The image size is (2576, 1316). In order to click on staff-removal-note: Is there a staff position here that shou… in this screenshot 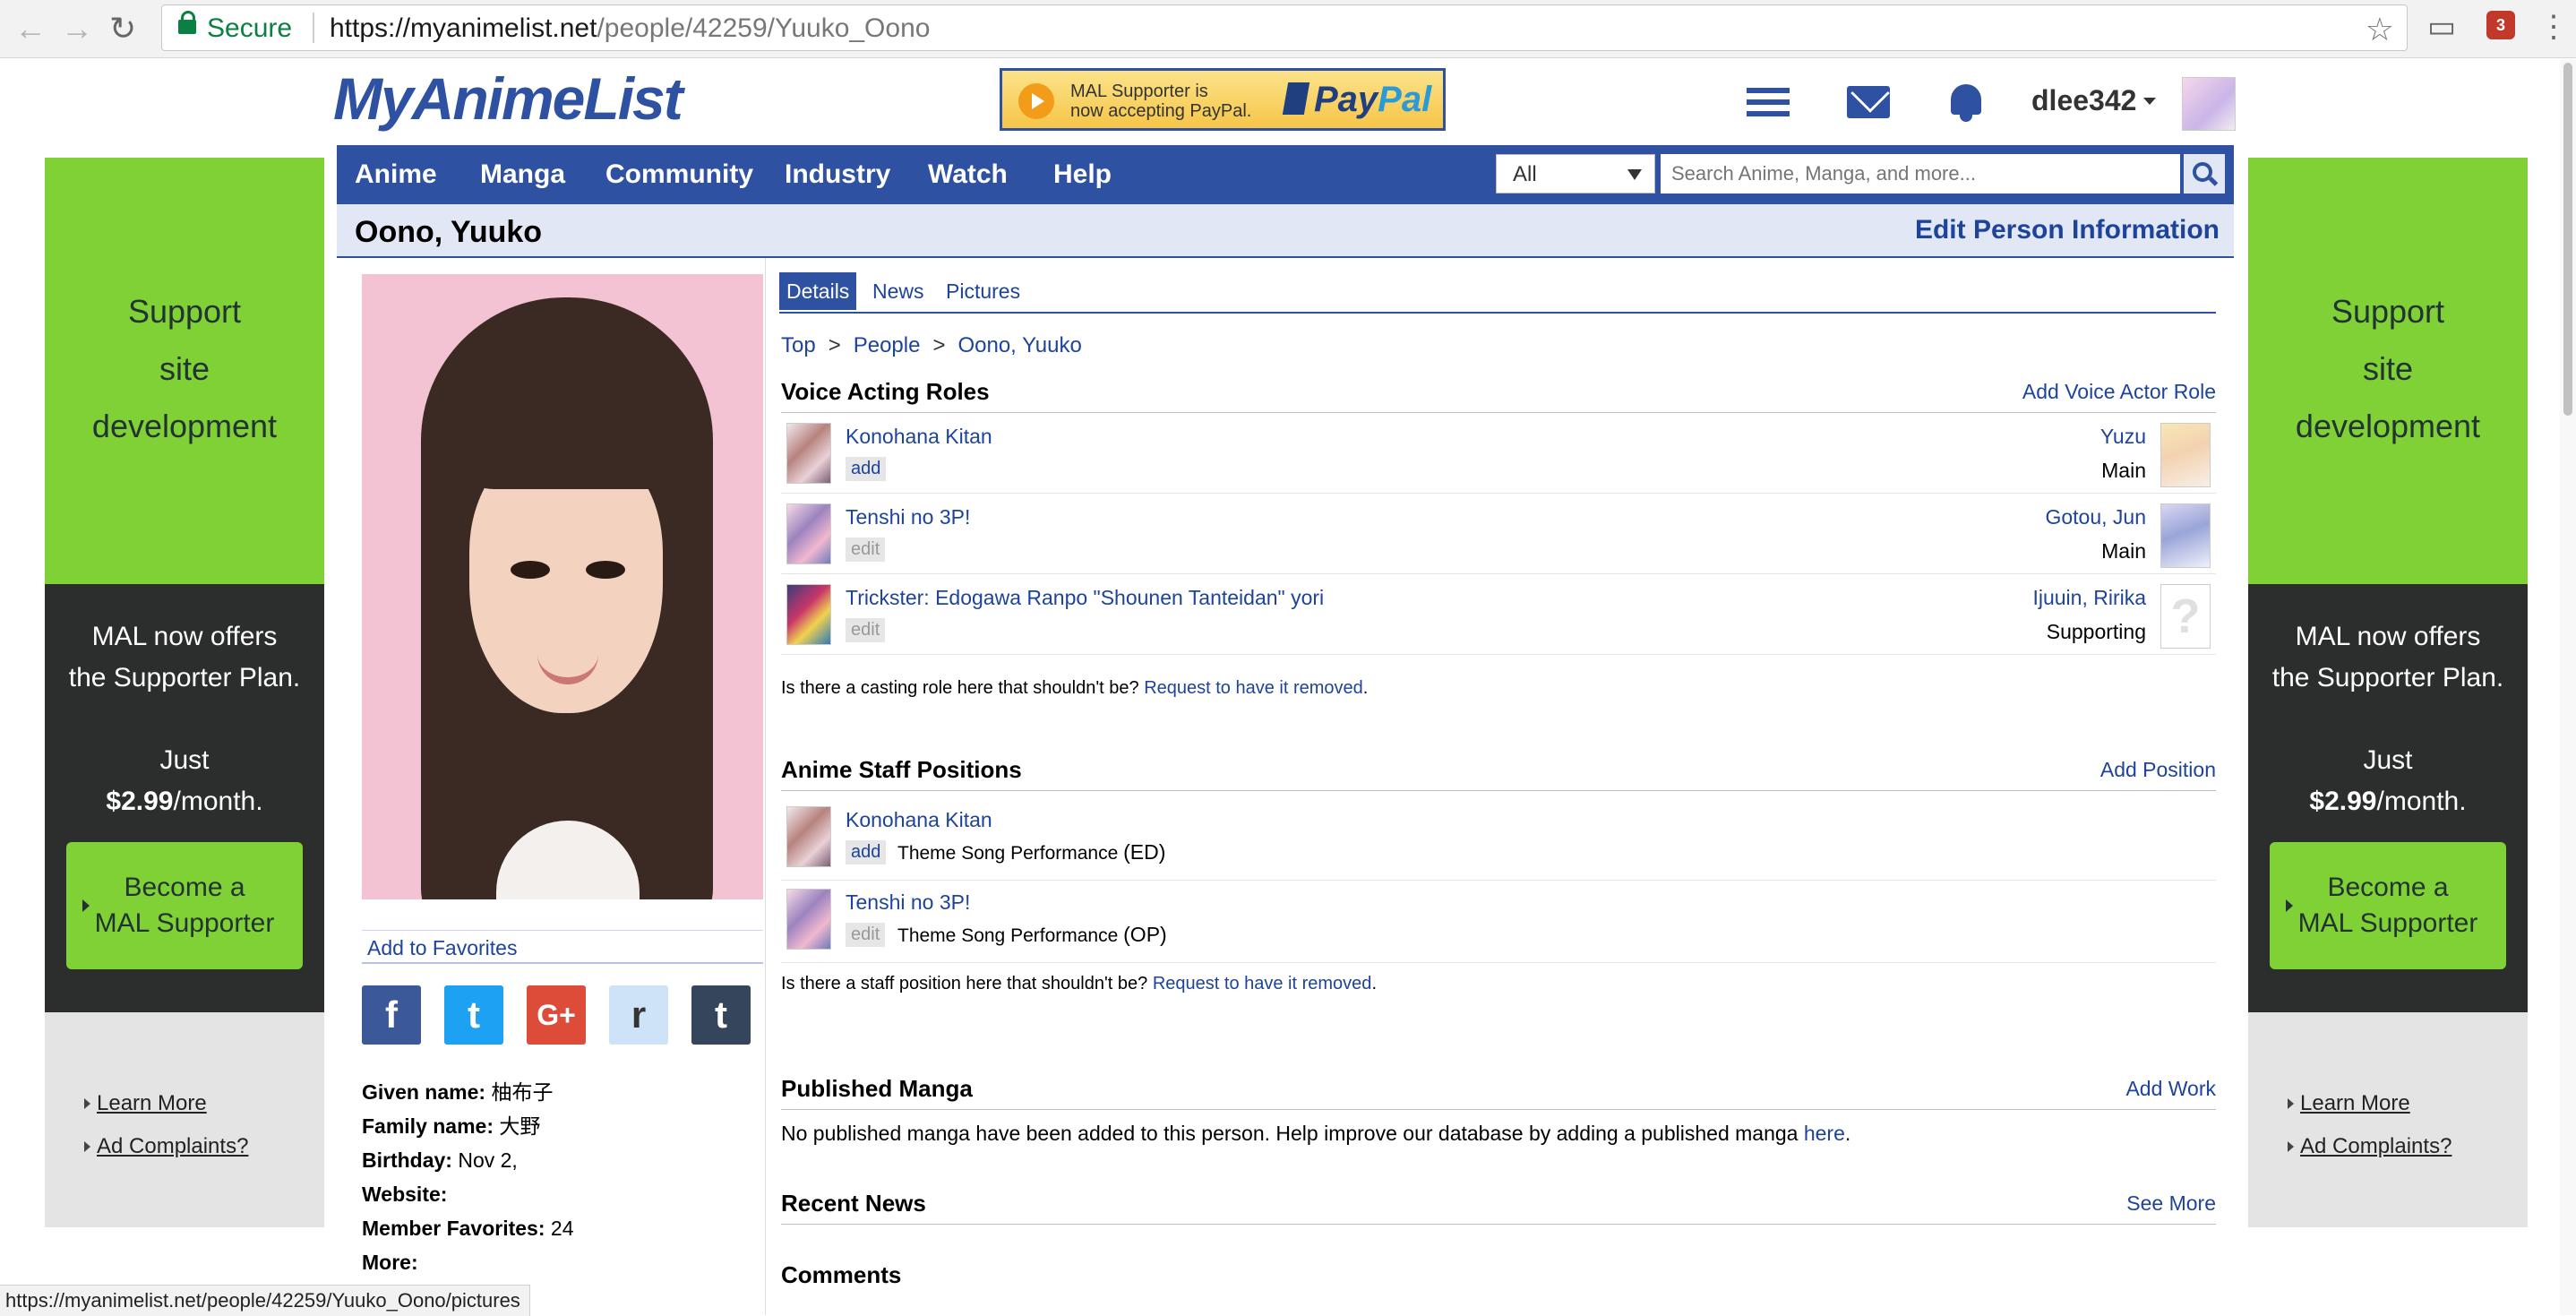, I will do `click(1079, 984)`.